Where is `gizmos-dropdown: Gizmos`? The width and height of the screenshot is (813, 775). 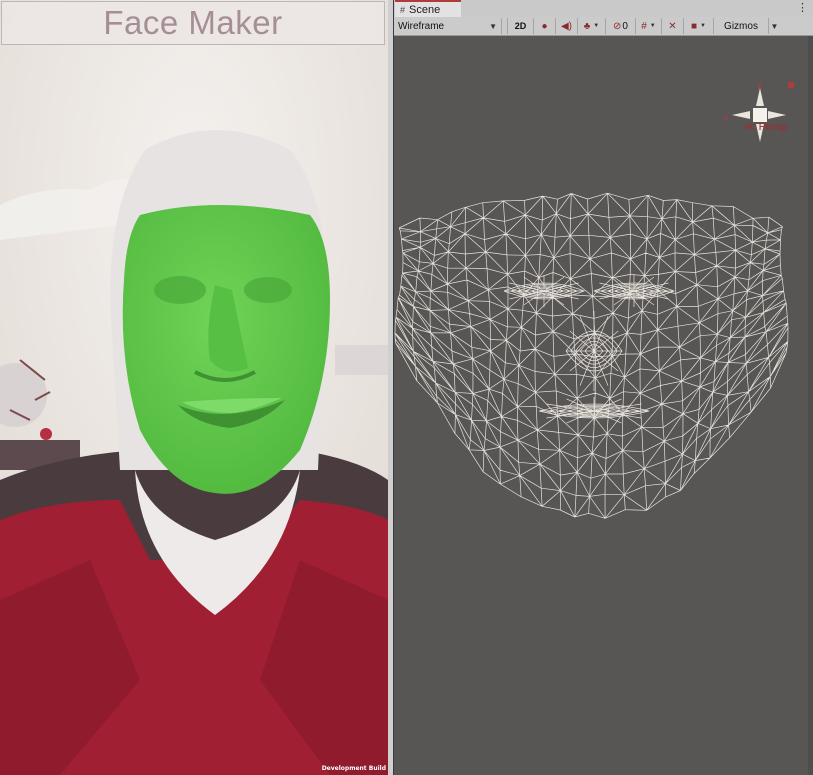 gizmos-dropdown: Gizmos is located at coordinates (741, 26).